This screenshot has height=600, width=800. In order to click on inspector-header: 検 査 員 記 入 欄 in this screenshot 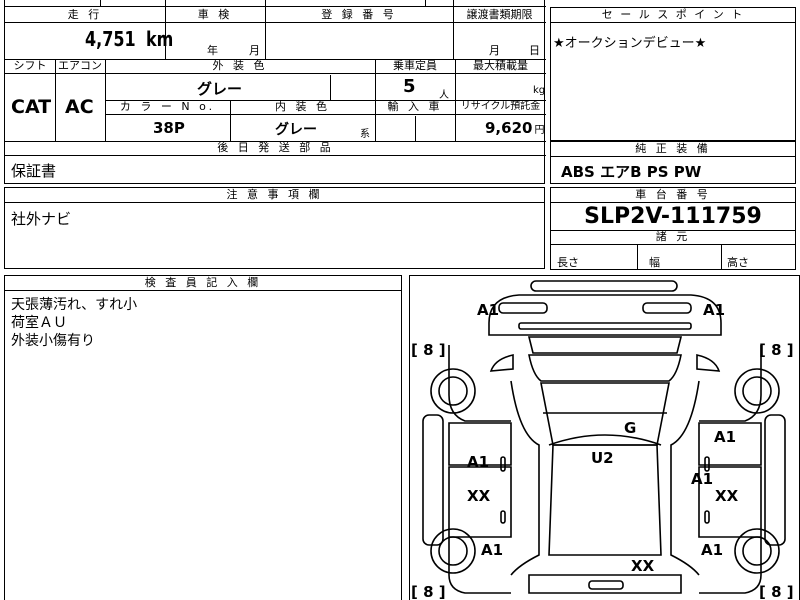, I will do `click(203, 283)`.